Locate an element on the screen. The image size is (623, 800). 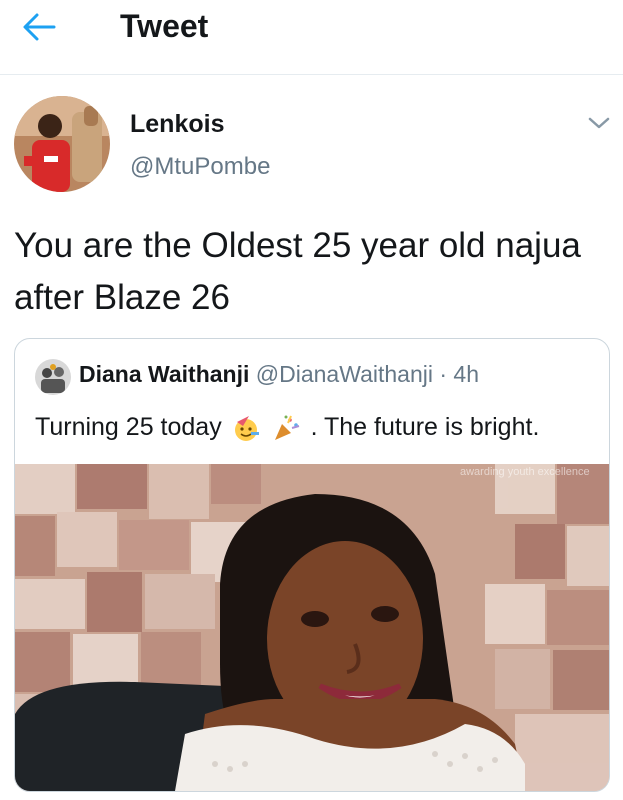
avatar is located at coordinates (62, 144).